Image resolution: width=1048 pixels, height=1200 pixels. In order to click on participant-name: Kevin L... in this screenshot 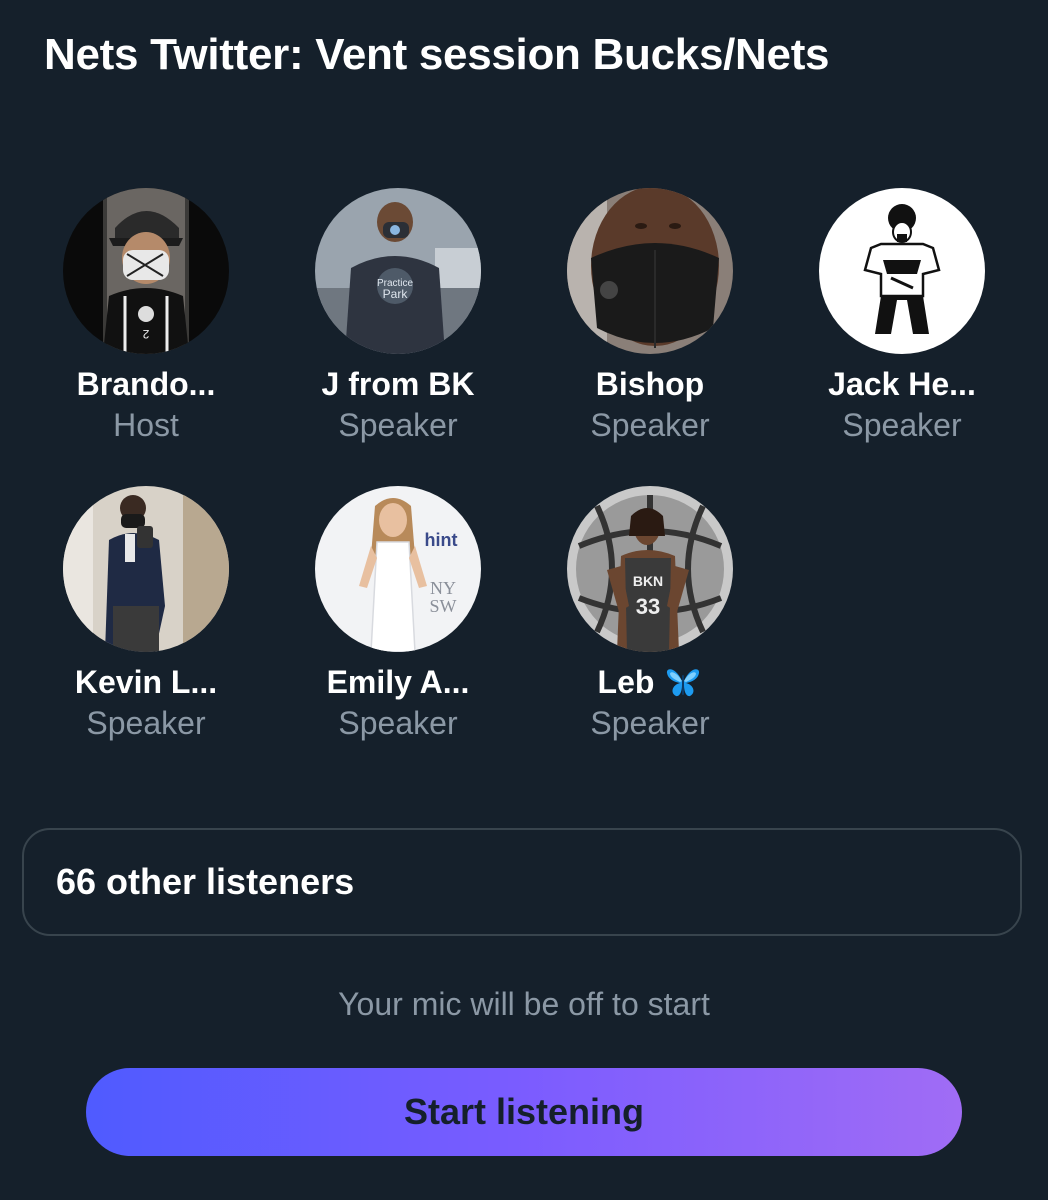, I will do `click(146, 682)`.